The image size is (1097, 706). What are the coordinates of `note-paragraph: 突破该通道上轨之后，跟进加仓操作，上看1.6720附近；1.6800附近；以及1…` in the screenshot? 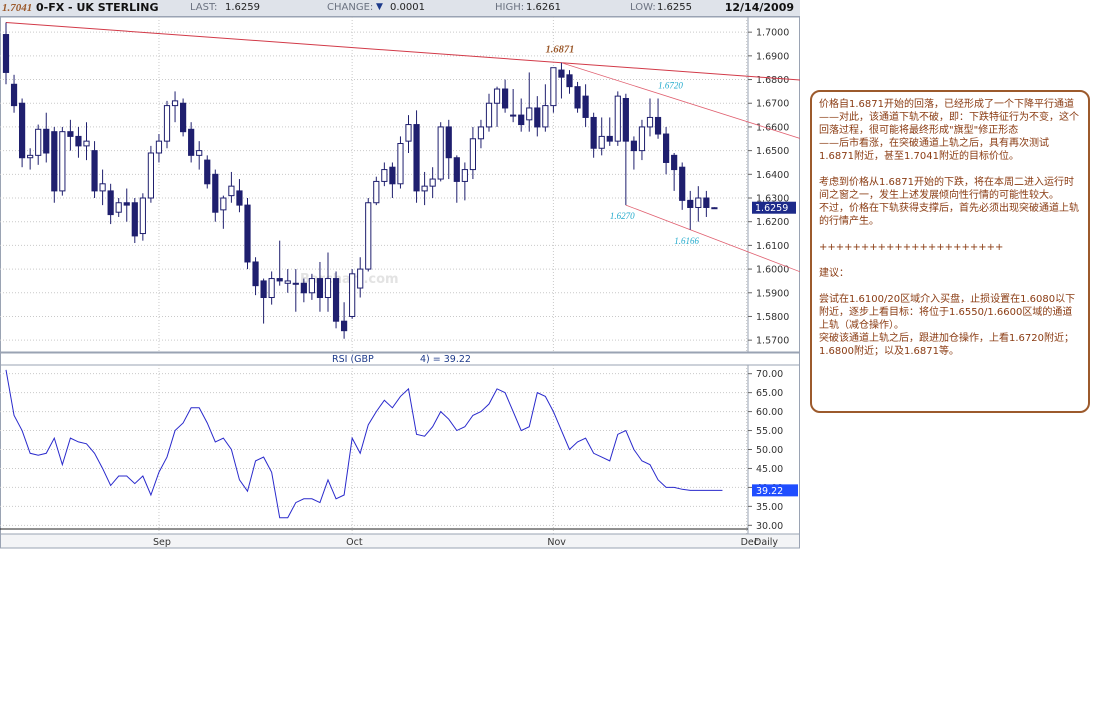 It's located at (946, 345).